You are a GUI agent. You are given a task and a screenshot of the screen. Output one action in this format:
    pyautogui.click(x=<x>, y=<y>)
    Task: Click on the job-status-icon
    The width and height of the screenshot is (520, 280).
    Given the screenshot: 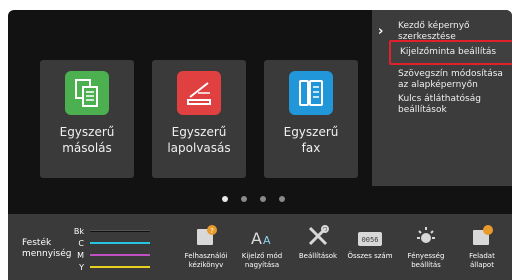 What is the action you would take?
    pyautogui.click(x=482, y=234)
    